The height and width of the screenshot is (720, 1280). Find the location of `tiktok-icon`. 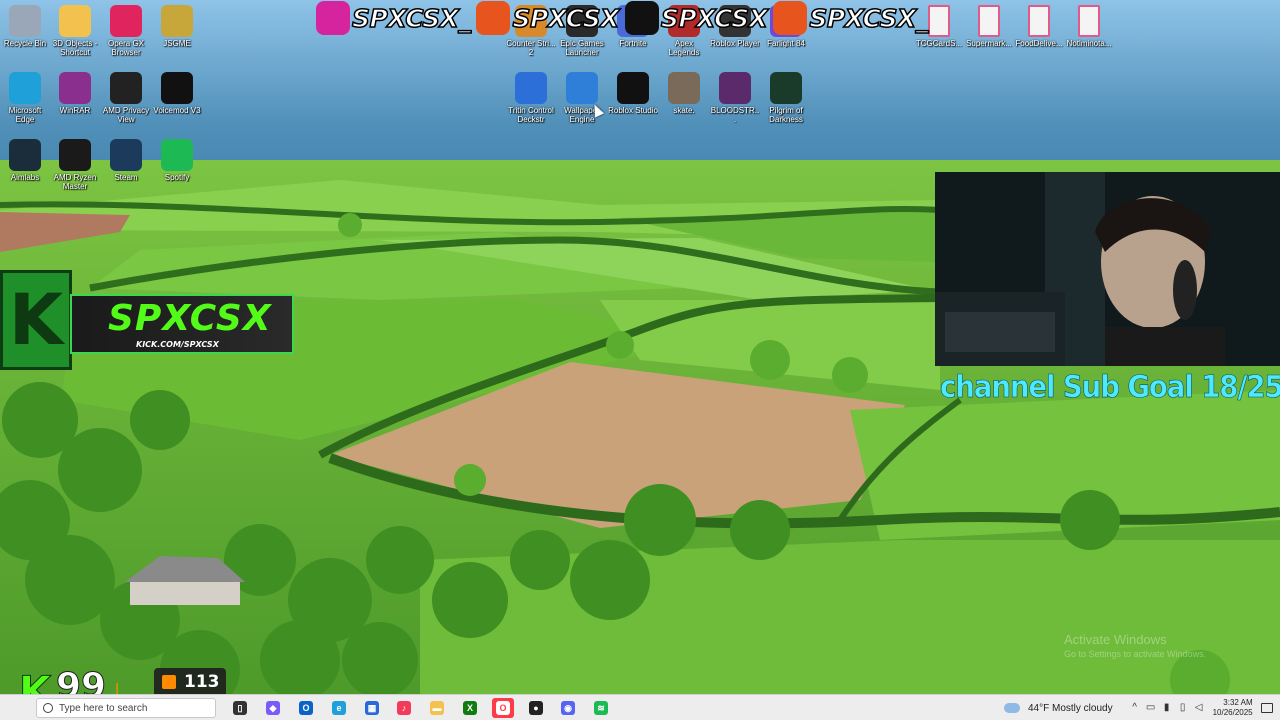

tiktok-icon is located at coordinates (641, 18).